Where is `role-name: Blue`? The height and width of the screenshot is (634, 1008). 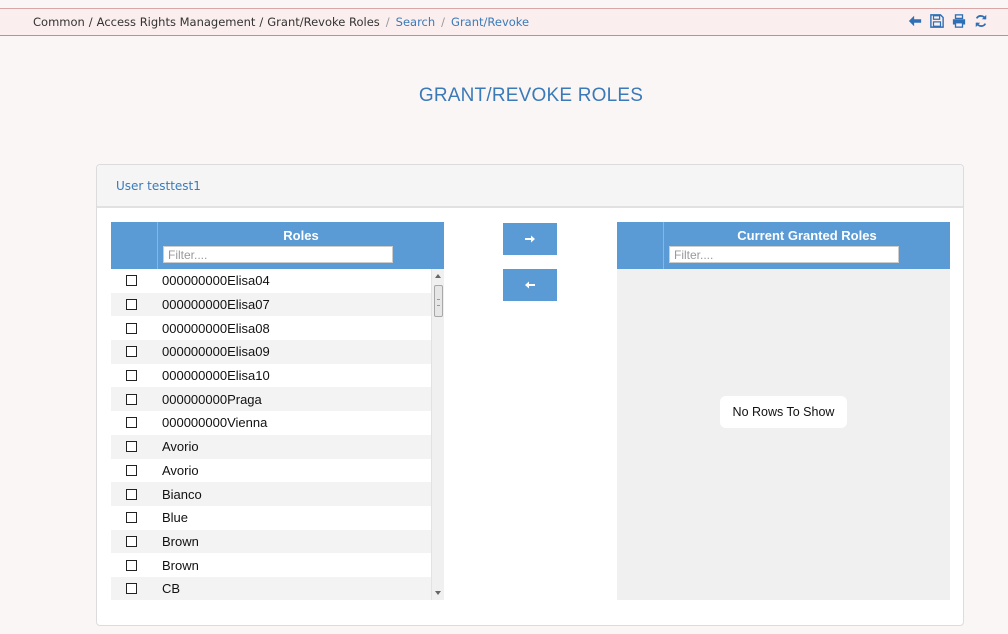 role-name: Blue is located at coordinates (175, 518).